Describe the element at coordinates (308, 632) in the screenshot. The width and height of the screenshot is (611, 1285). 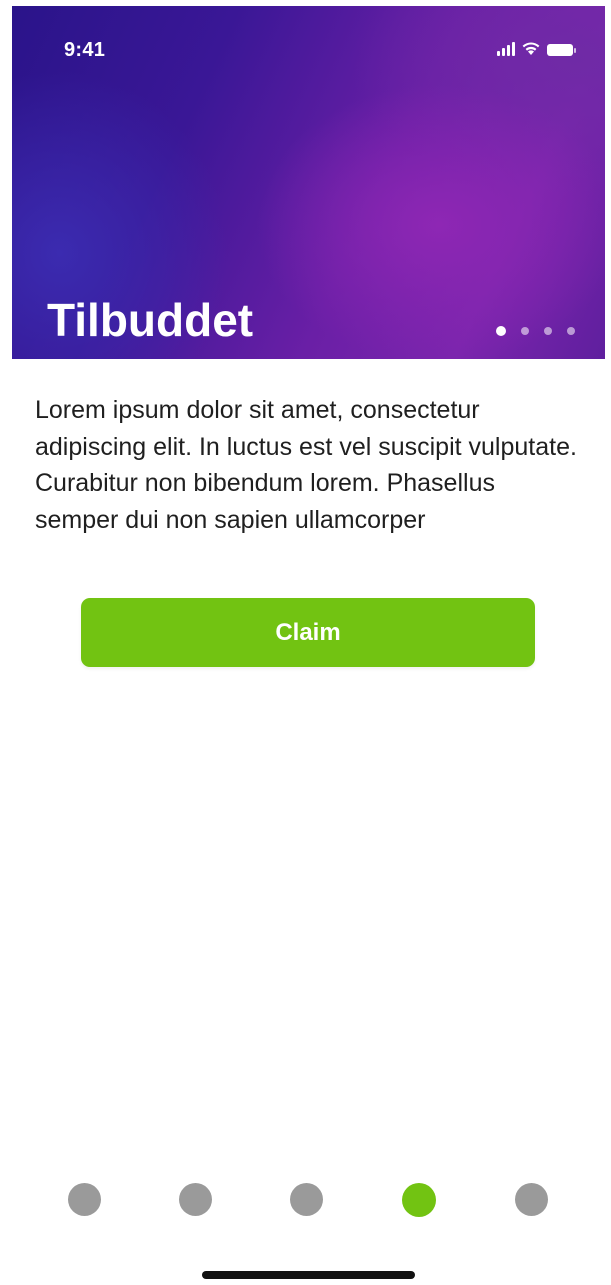
I see `claim-button: Claim` at that location.